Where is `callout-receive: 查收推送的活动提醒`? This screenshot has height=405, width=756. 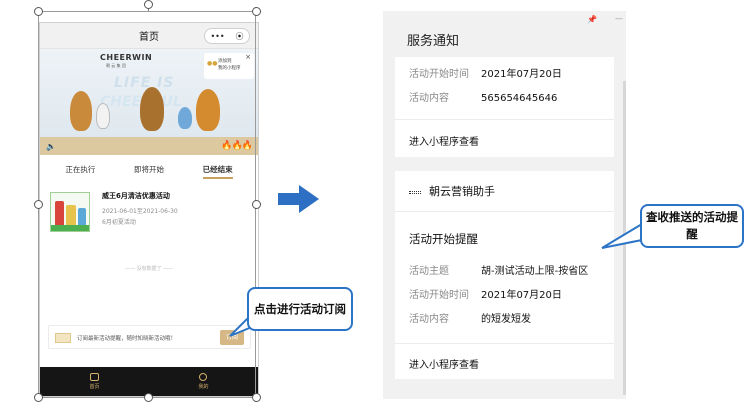 callout-receive: 查收推送的活动提醒 is located at coordinates (692, 226).